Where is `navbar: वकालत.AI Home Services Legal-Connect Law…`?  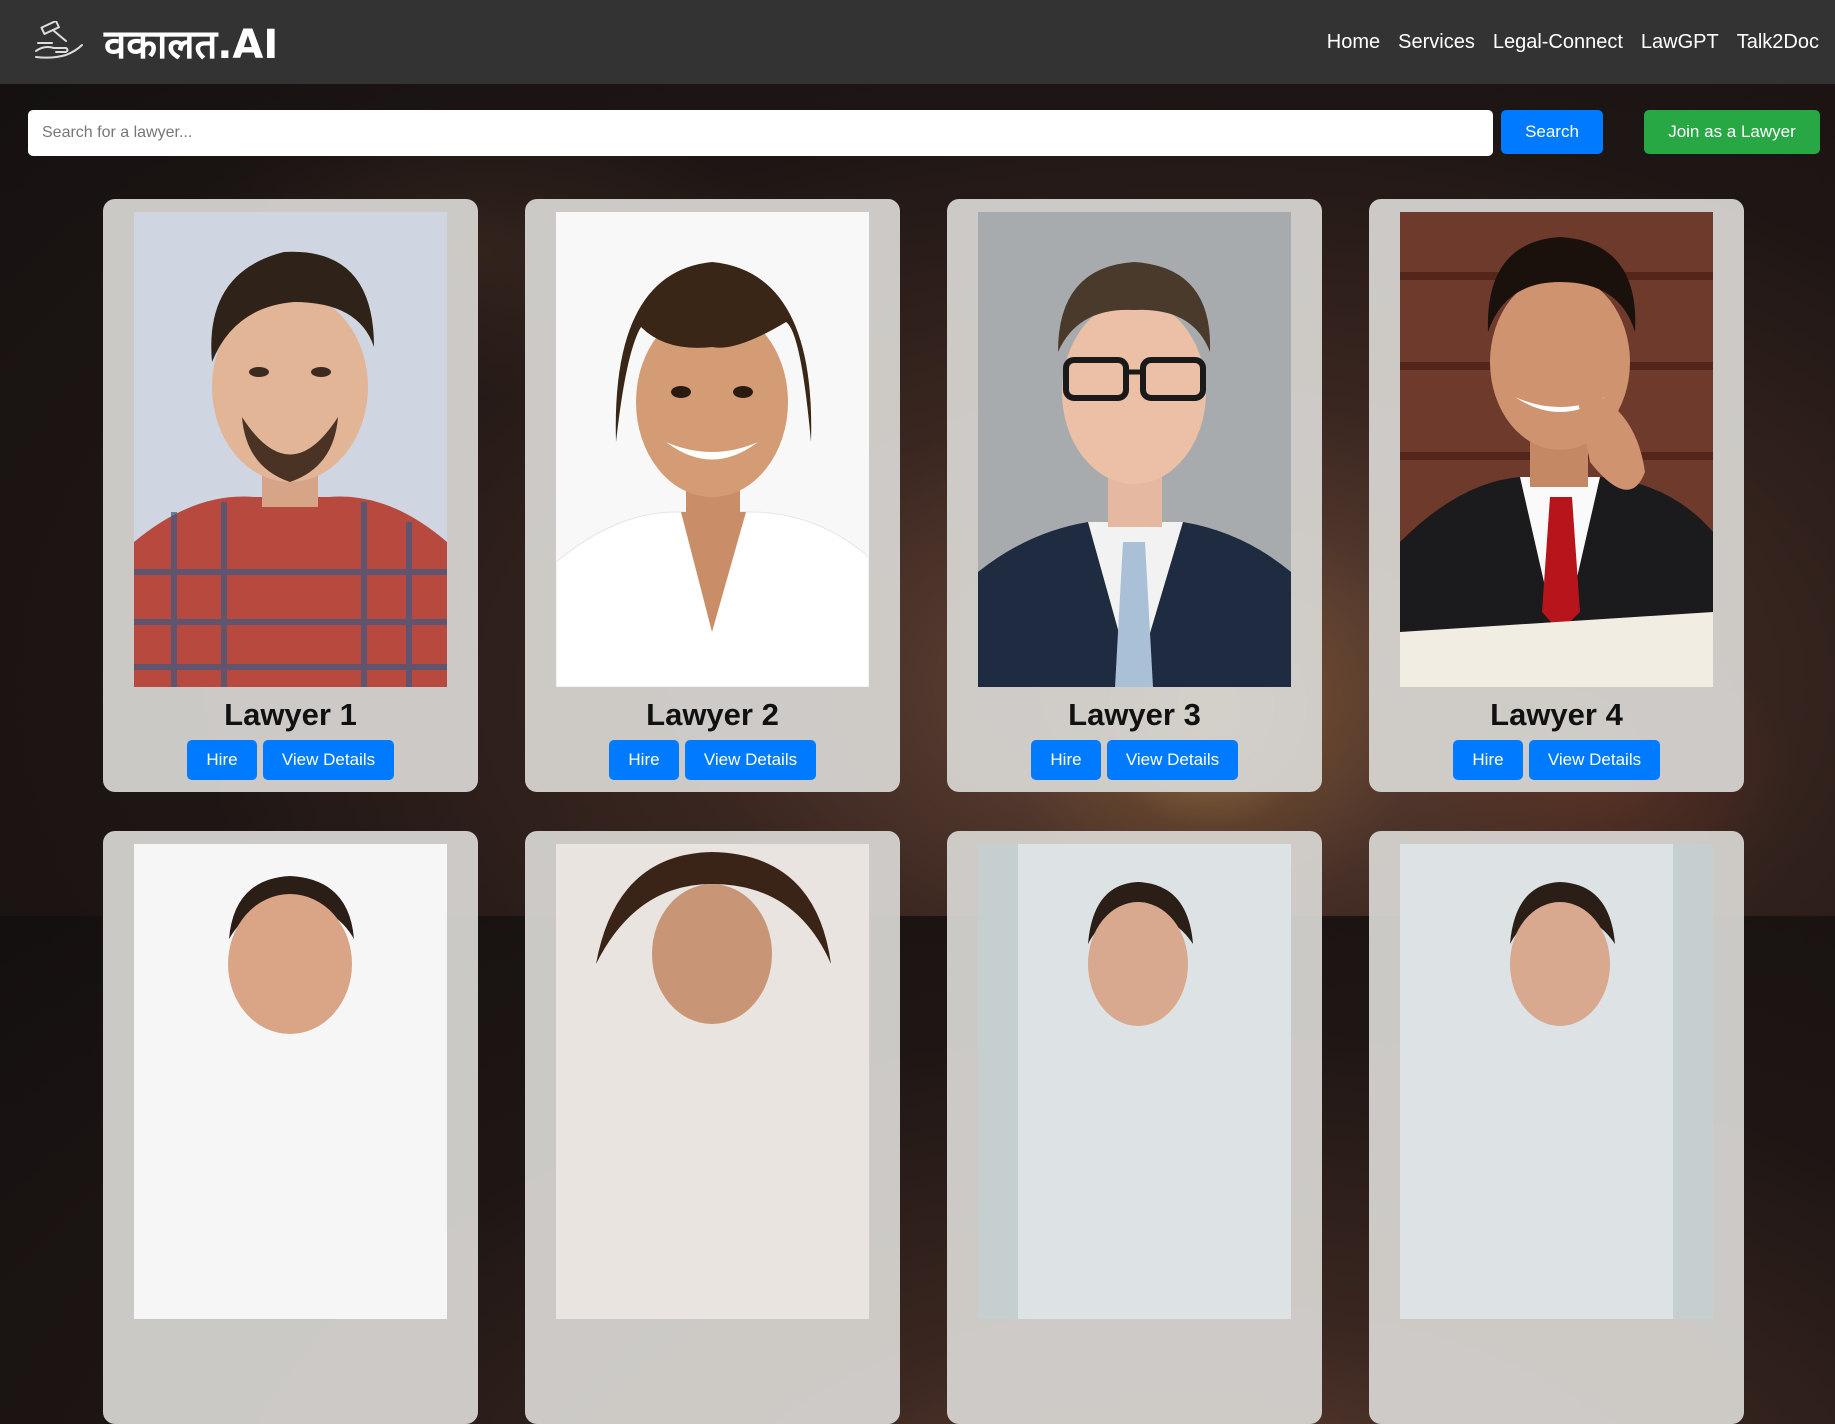
navbar: वकालत.AI Home Services Legal-Connect Law… is located at coordinates (917, 42).